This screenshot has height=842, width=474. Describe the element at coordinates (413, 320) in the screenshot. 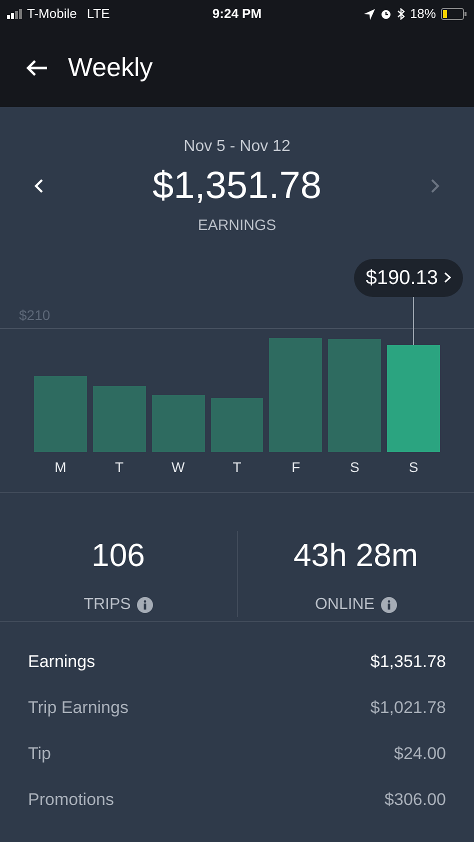

I see `leader-line` at that location.